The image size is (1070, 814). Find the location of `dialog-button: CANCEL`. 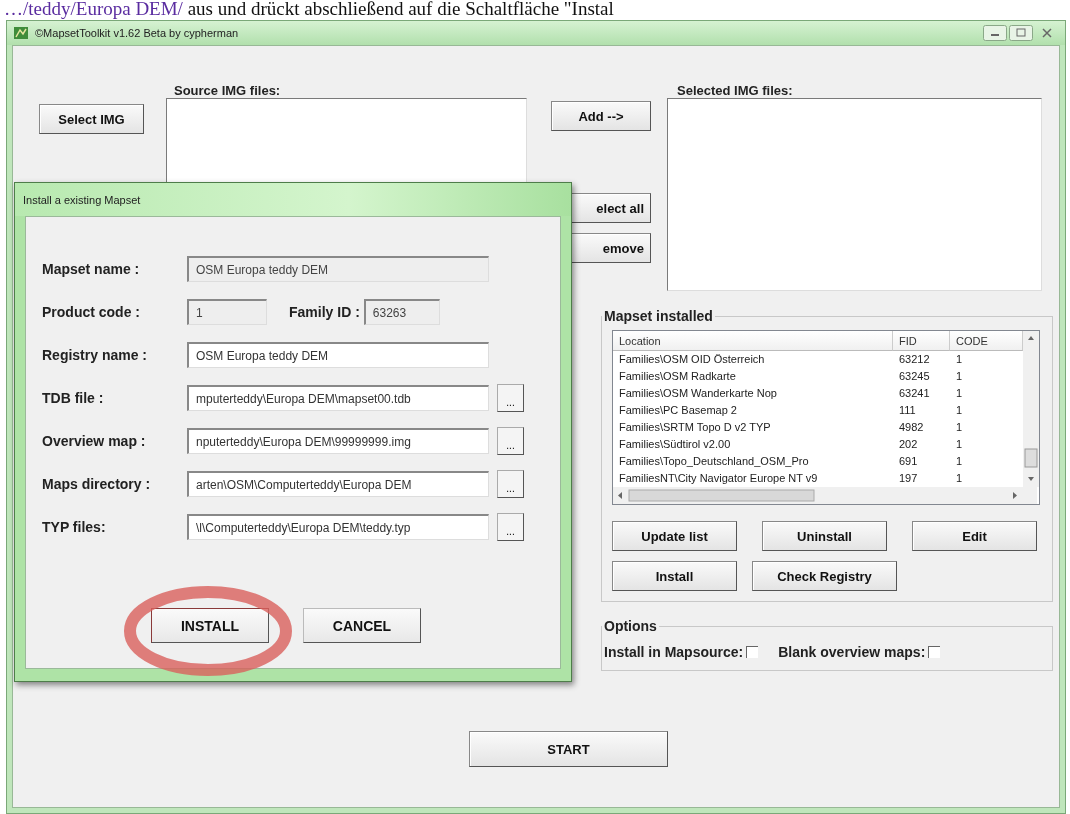

dialog-button: CANCEL is located at coordinates (362, 625).